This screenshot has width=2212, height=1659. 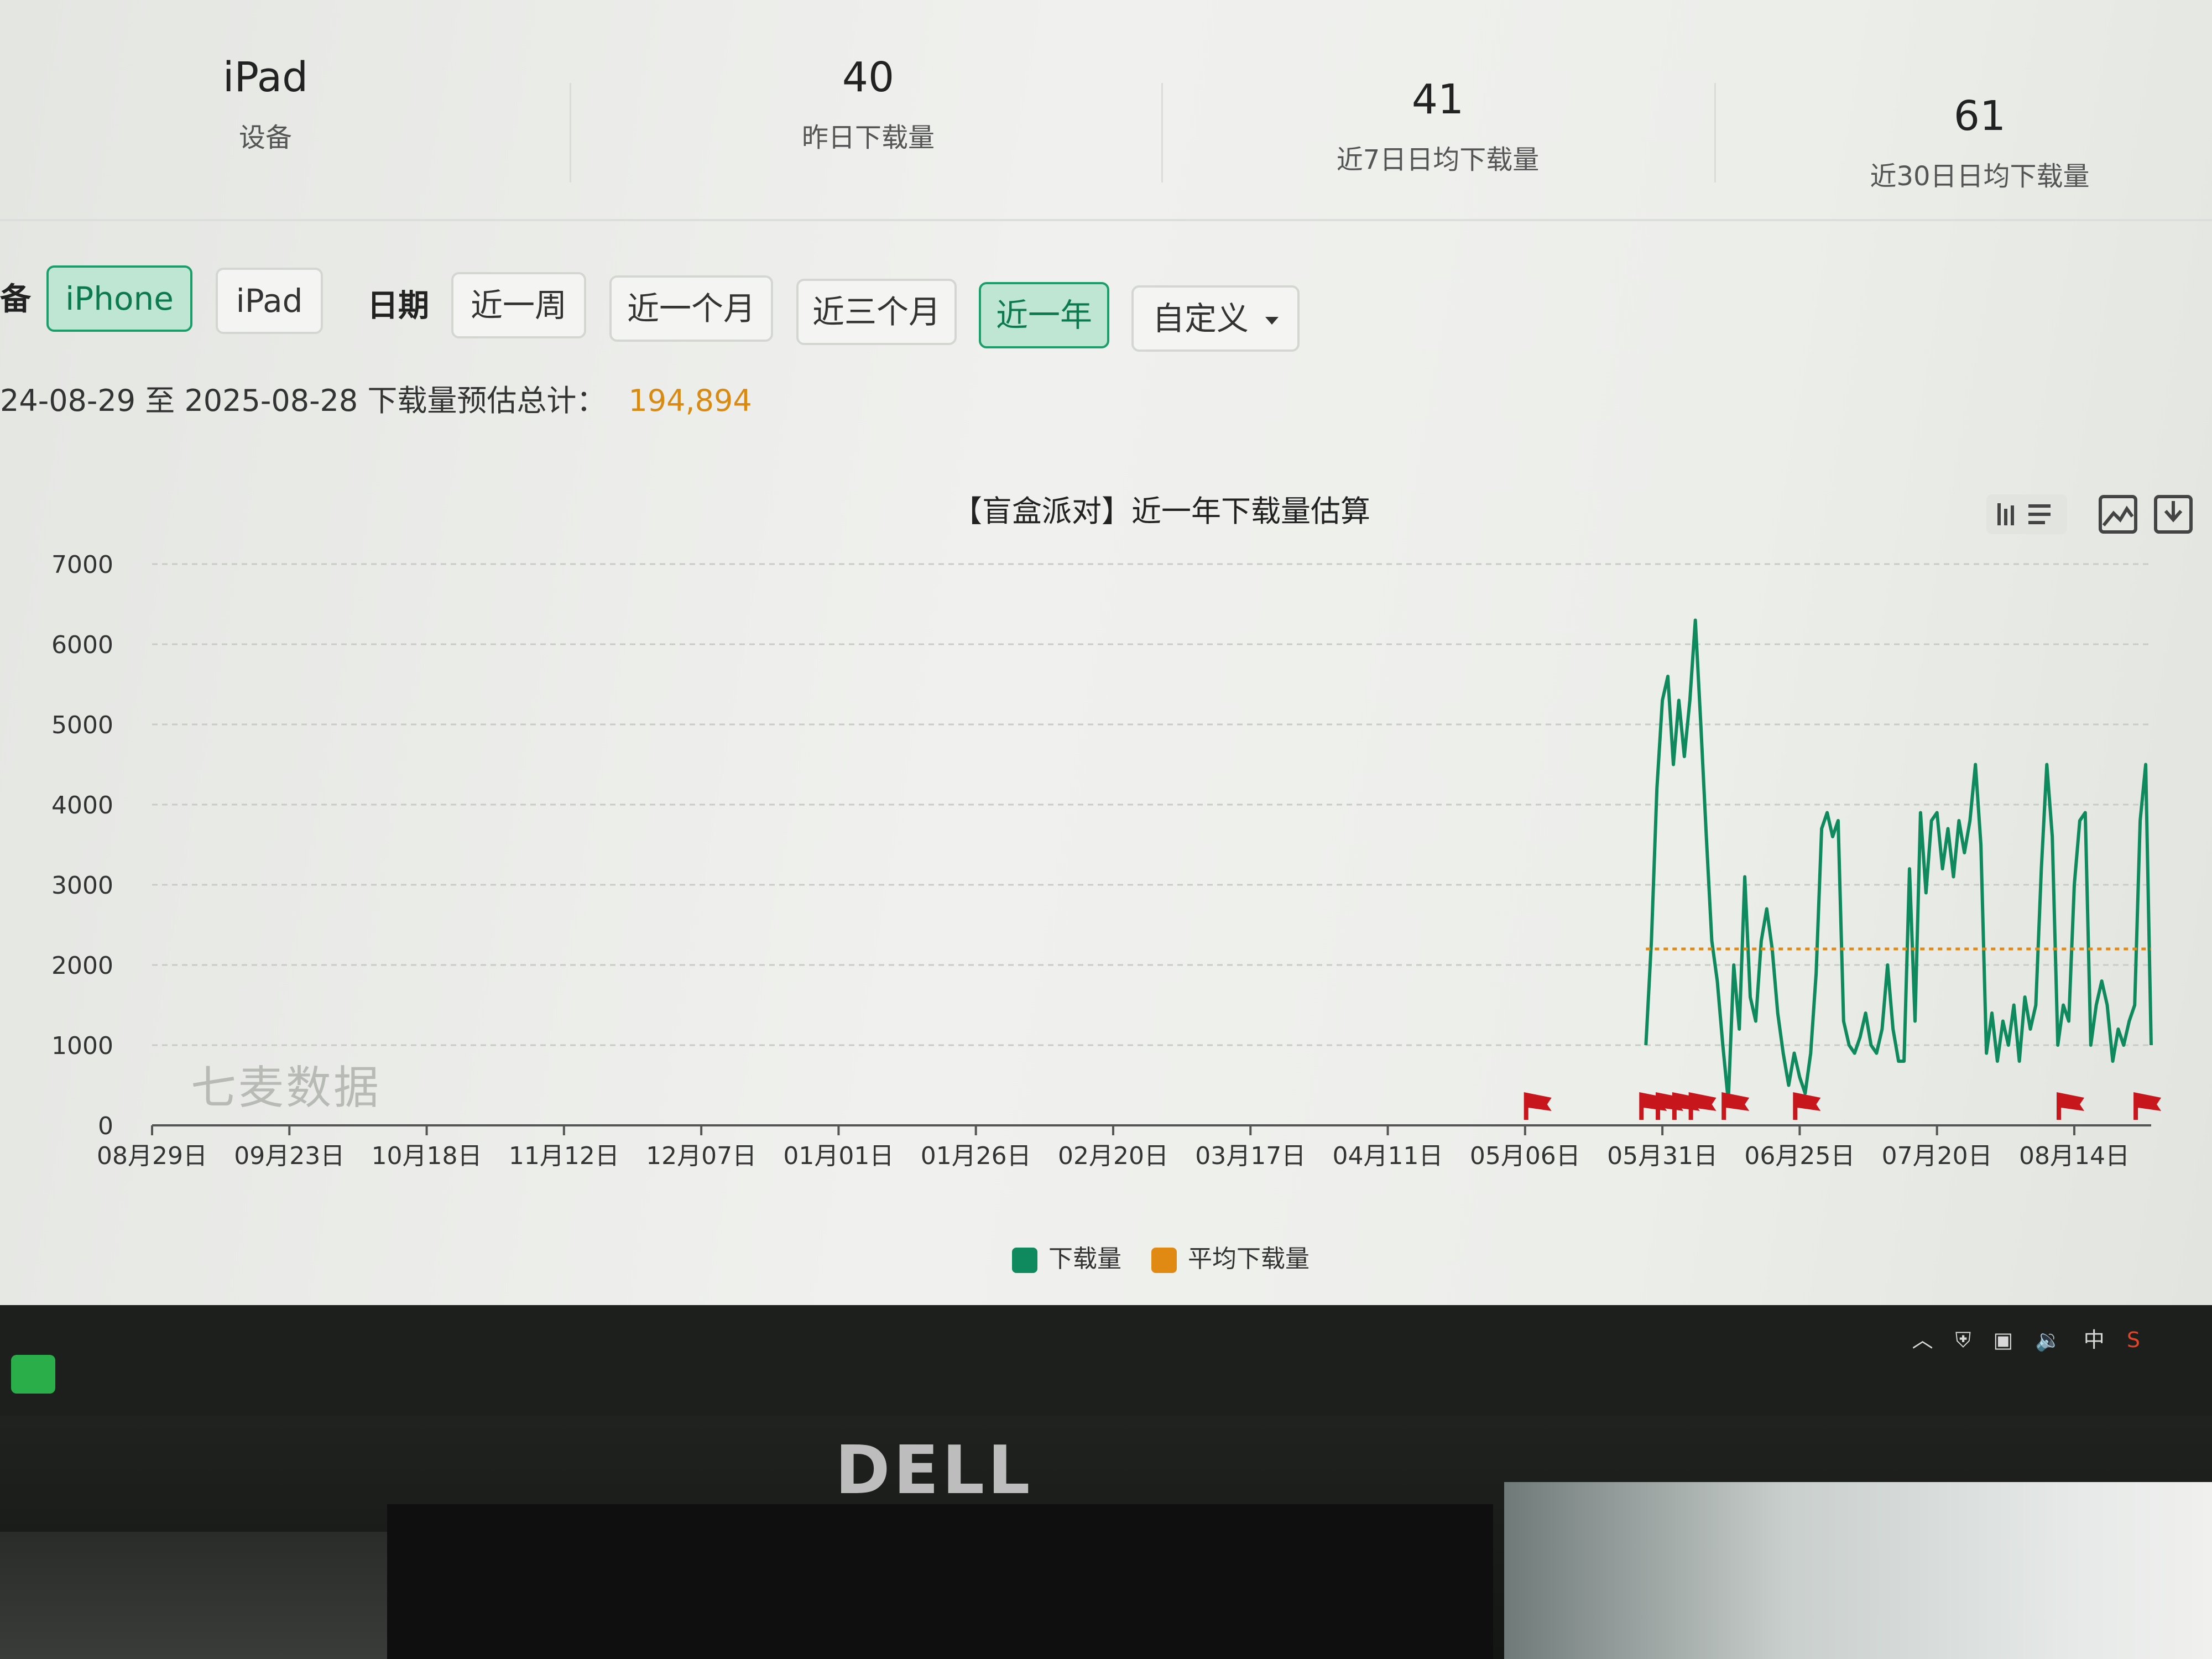 I want to click on download-icon, so click(x=2173, y=514).